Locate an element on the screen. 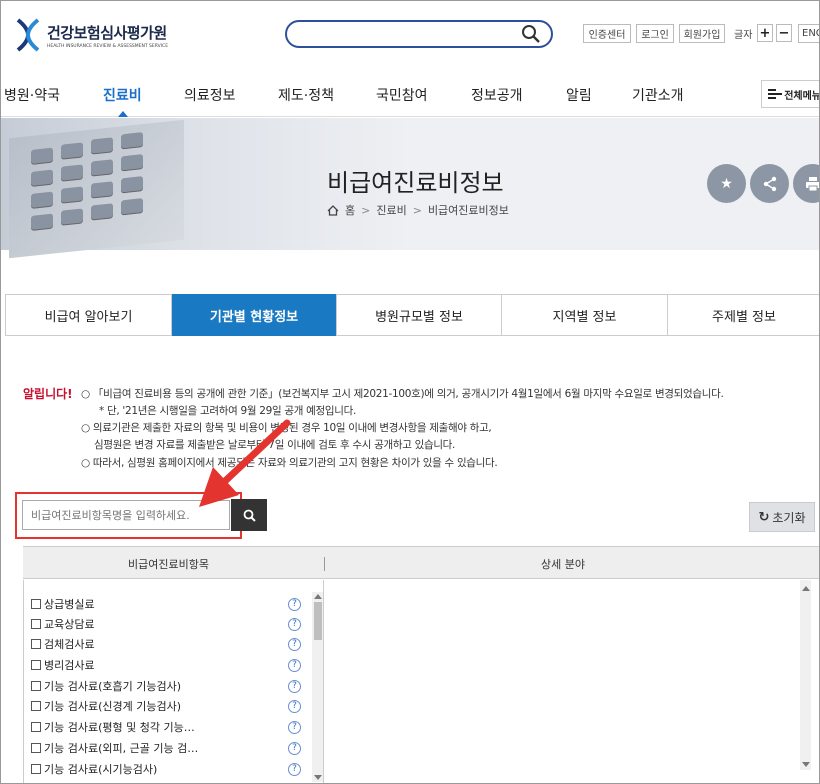 This screenshot has height=784, width=820. star-icon: ★ is located at coordinates (726, 183).